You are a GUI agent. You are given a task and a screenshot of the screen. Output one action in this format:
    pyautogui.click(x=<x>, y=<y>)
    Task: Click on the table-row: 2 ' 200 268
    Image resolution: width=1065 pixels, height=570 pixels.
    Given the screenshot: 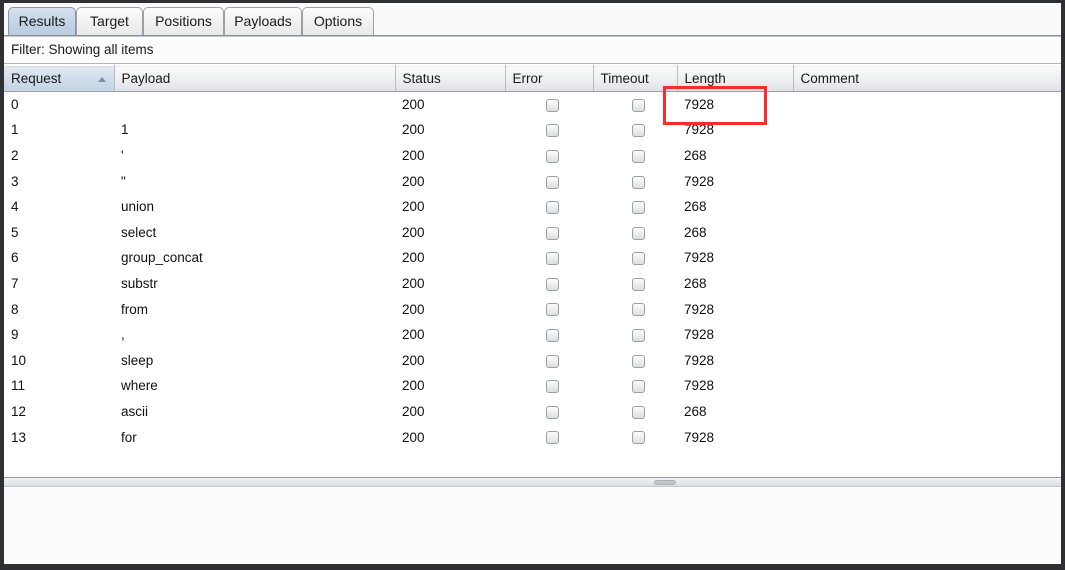 What is the action you would take?
    pyautogui.click(x=532, y=156)
    